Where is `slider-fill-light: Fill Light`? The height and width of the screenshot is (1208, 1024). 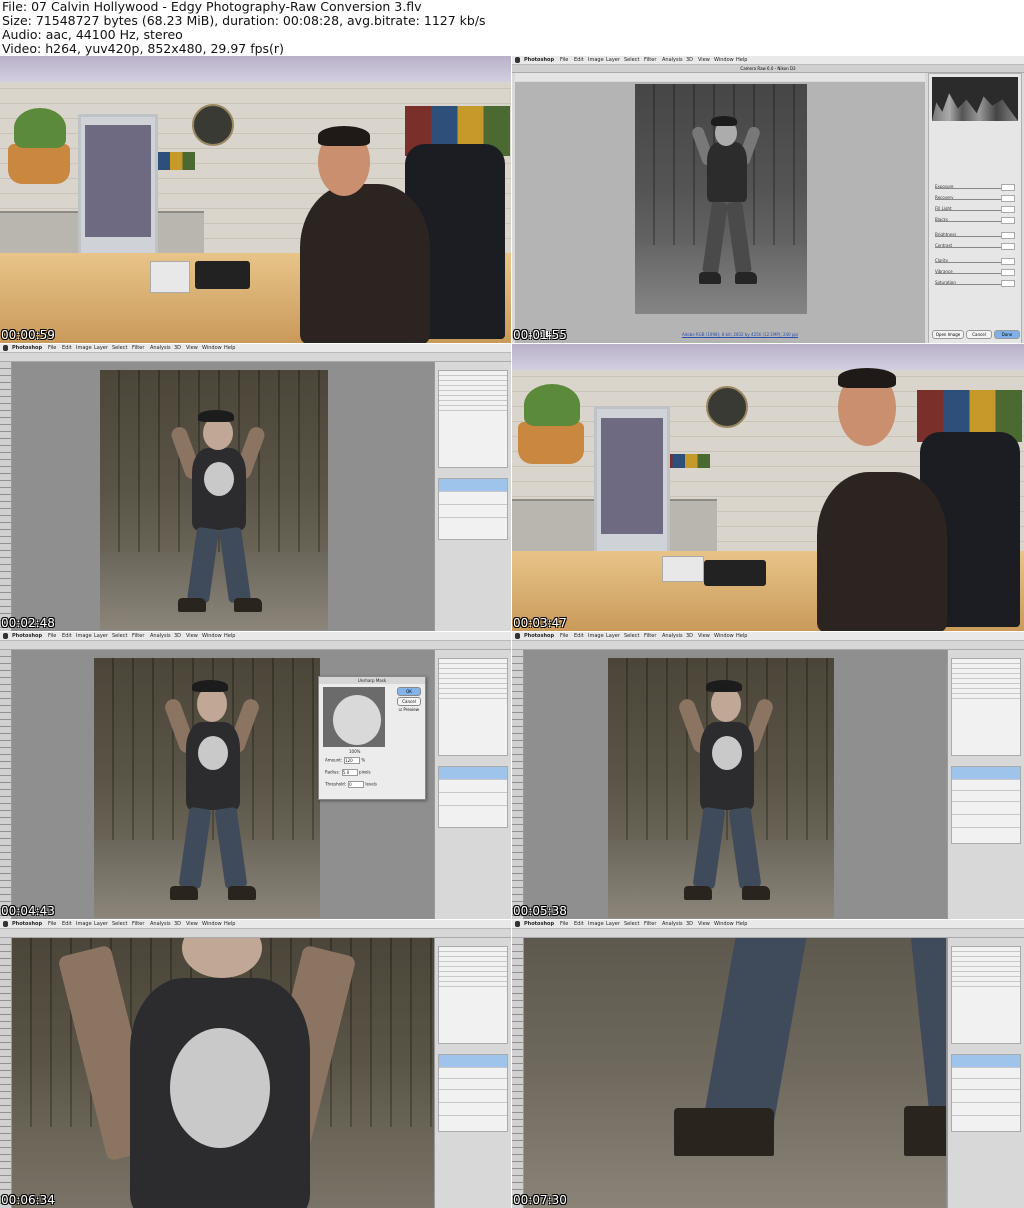 slider-fill-light: Fill Light is located at coordinates (975, 209).